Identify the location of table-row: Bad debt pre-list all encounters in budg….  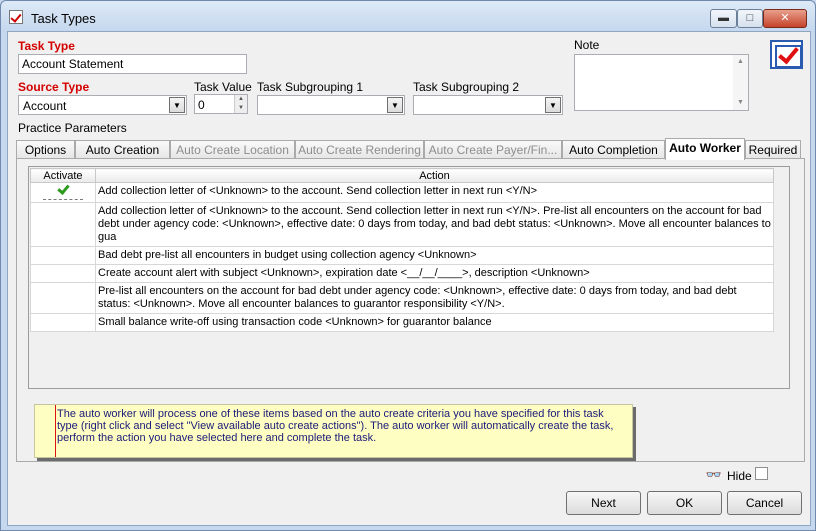
(402, 255).